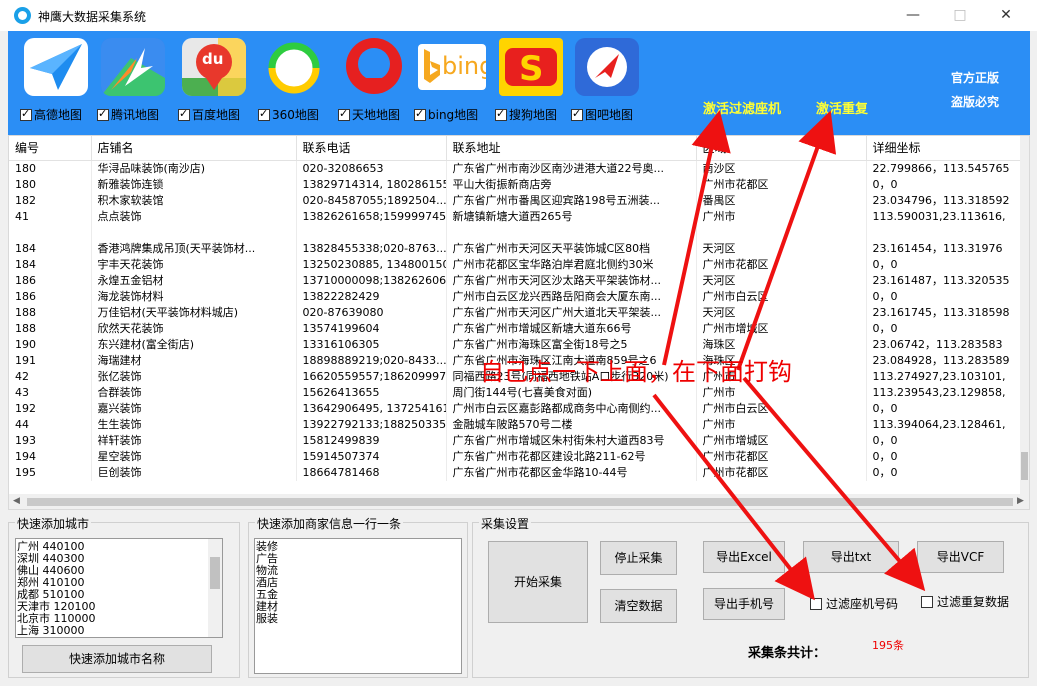  I want to click on arrow-to-filter-dup, so click(834, 484).